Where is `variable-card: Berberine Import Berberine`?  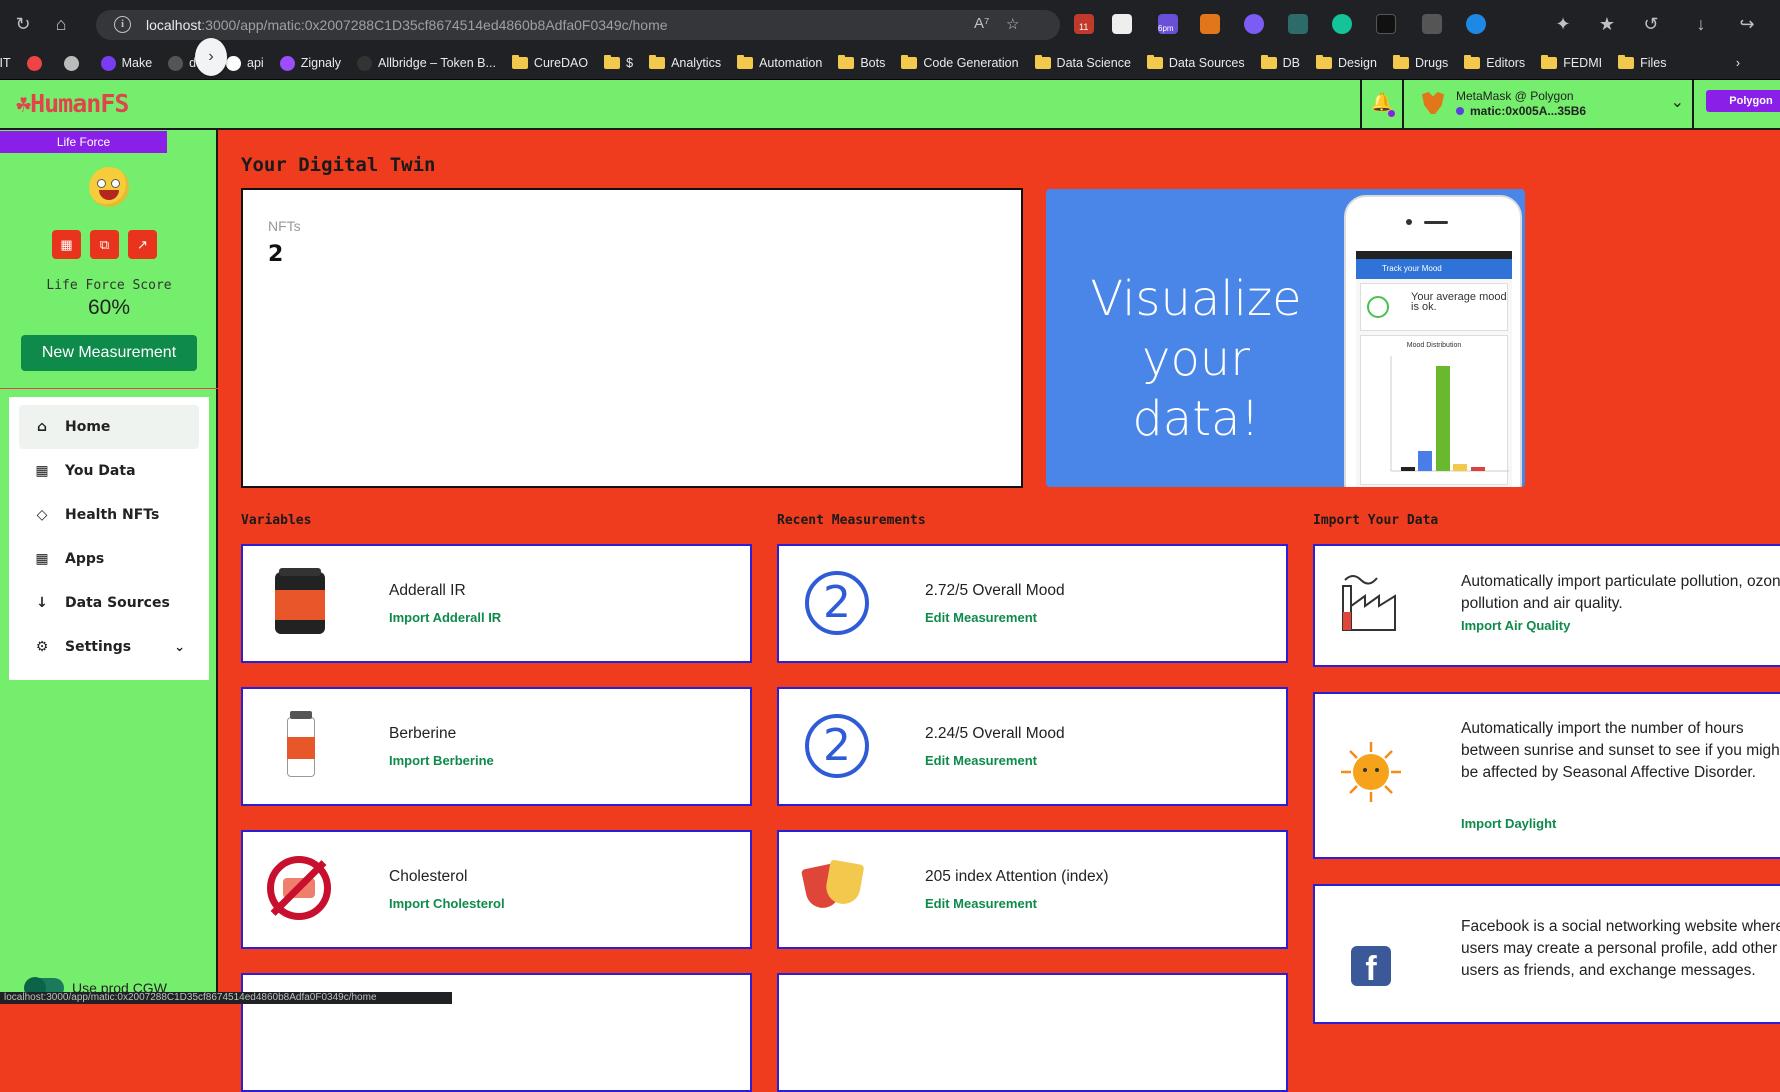
variable-card: Berberine Import Berberine is located at coordinates (496, 746).